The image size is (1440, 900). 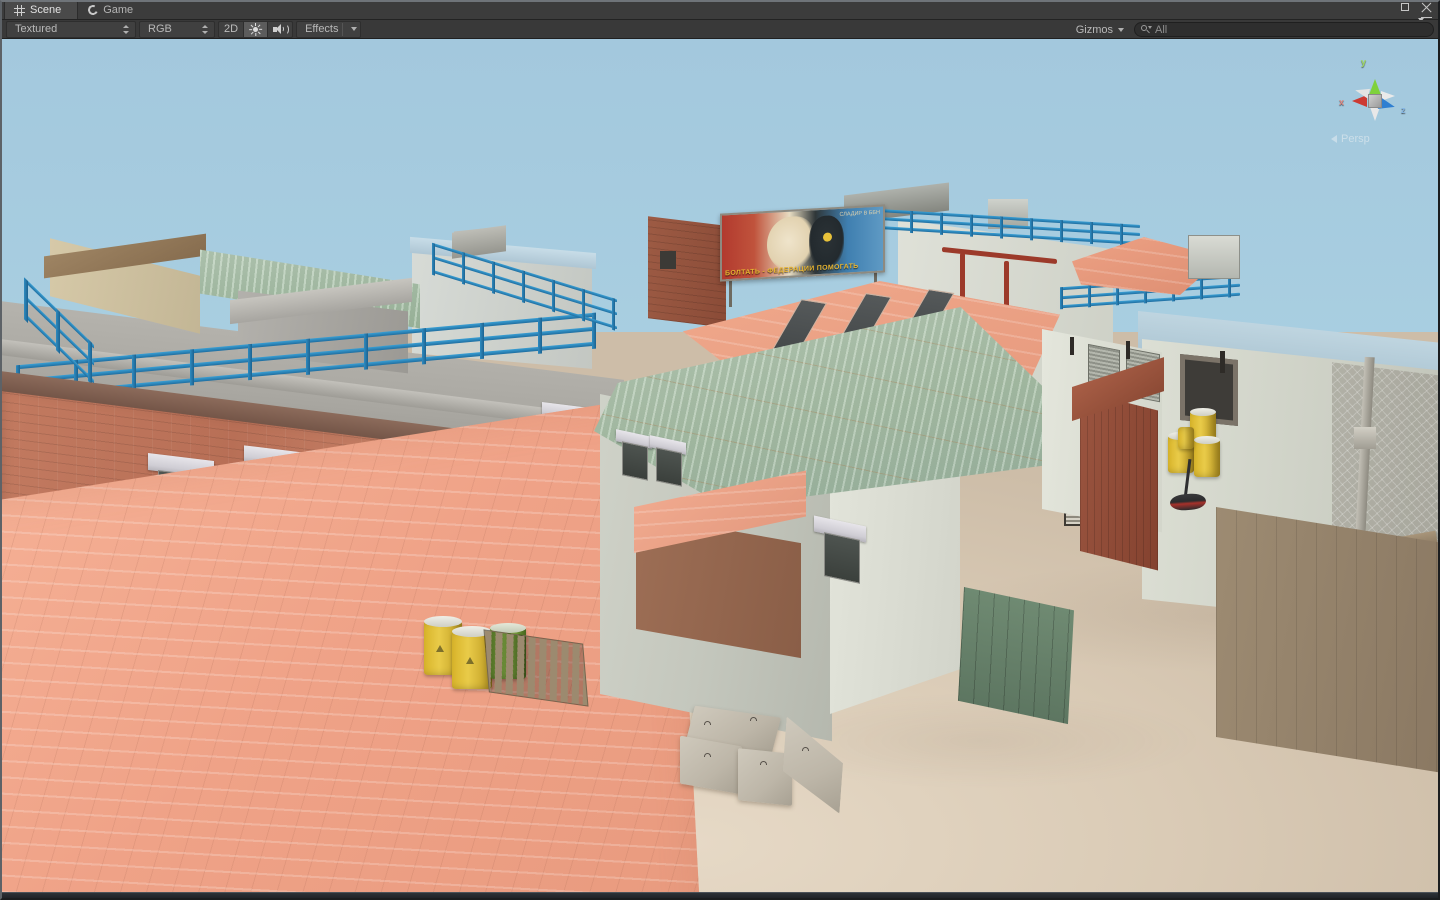 What do you see at coordinates (353, 29) in the screenshot?
I see `chevron-down-icon` at bounding box center [353, 29].